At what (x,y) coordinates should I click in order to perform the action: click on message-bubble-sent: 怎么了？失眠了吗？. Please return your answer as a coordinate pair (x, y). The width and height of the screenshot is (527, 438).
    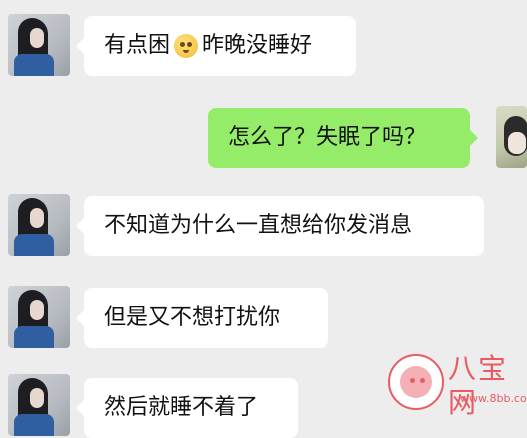
    Looking at the image, I should click on (343, 138).